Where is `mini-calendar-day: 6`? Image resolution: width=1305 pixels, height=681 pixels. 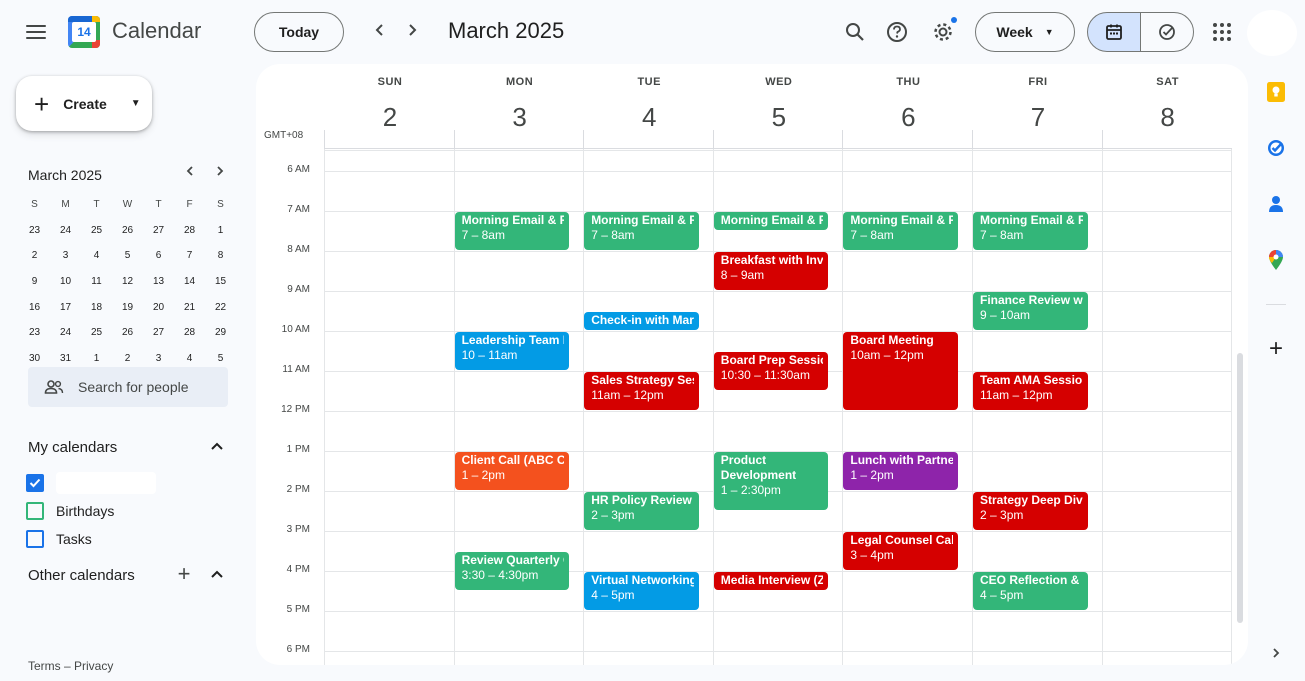 mini-calendar-day: 6 is located at coordinates (158, 257).